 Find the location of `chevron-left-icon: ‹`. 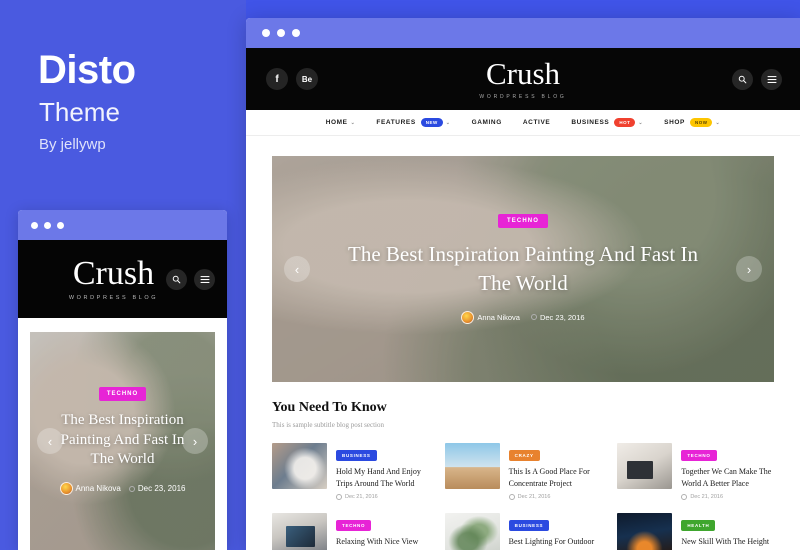

chevron-left-icon: ‹ is located at coordinates (50, 441).